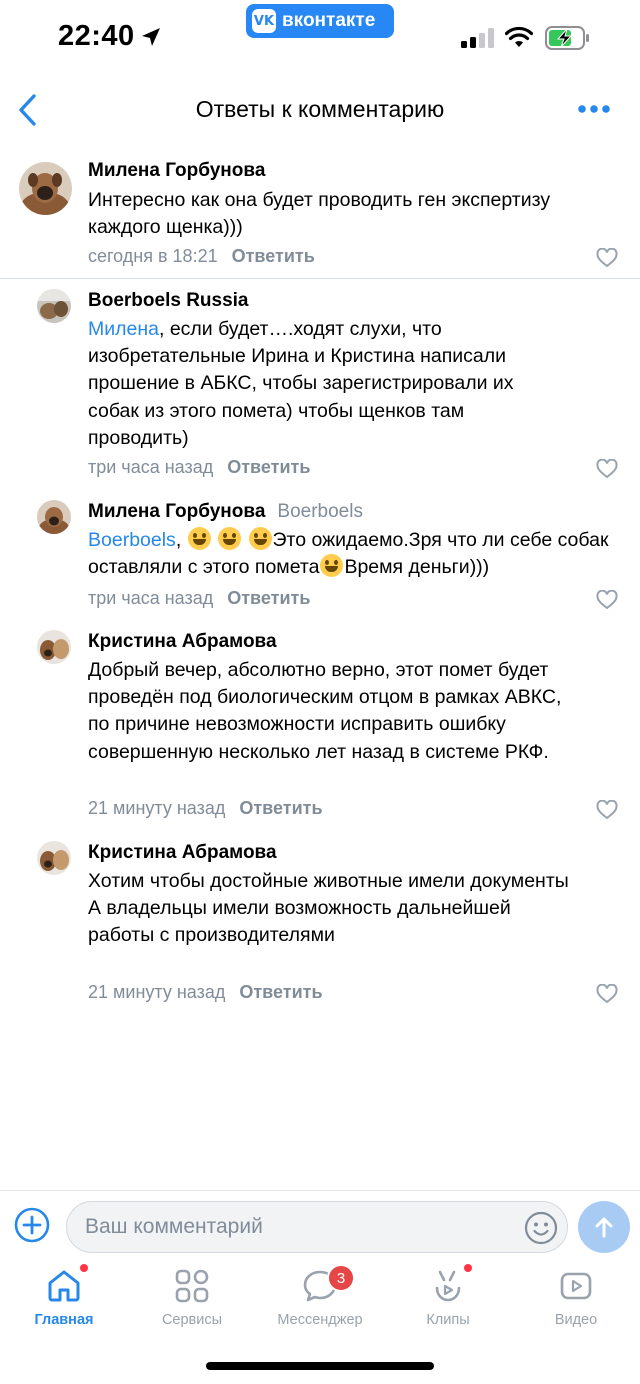  Describe the element at coordinates (317, 1227) in the screenshot. I see `comment-input` at that location.